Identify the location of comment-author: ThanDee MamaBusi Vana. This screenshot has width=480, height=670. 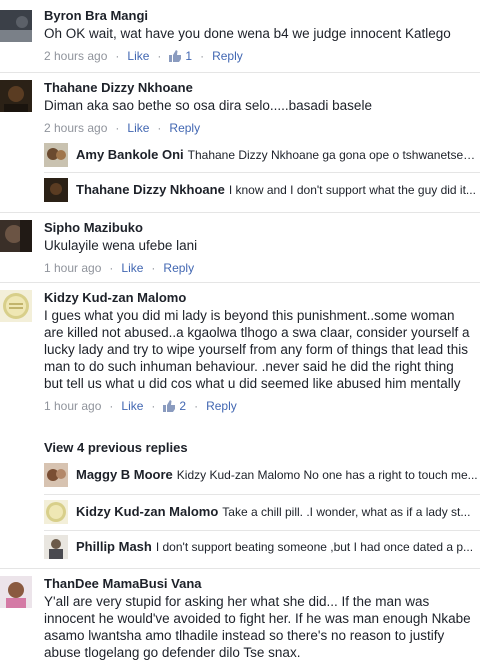
(259, 584).